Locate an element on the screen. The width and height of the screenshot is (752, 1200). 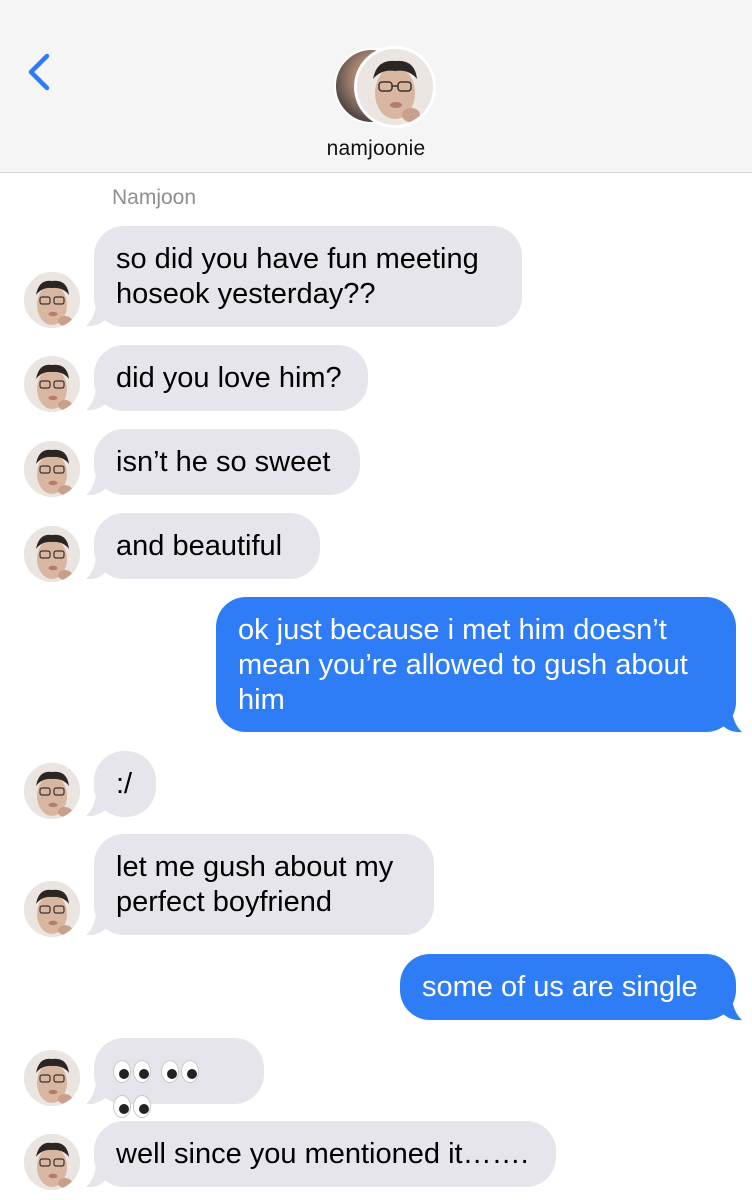
sender-label: Namjoon is located at coordinates (154, 197).